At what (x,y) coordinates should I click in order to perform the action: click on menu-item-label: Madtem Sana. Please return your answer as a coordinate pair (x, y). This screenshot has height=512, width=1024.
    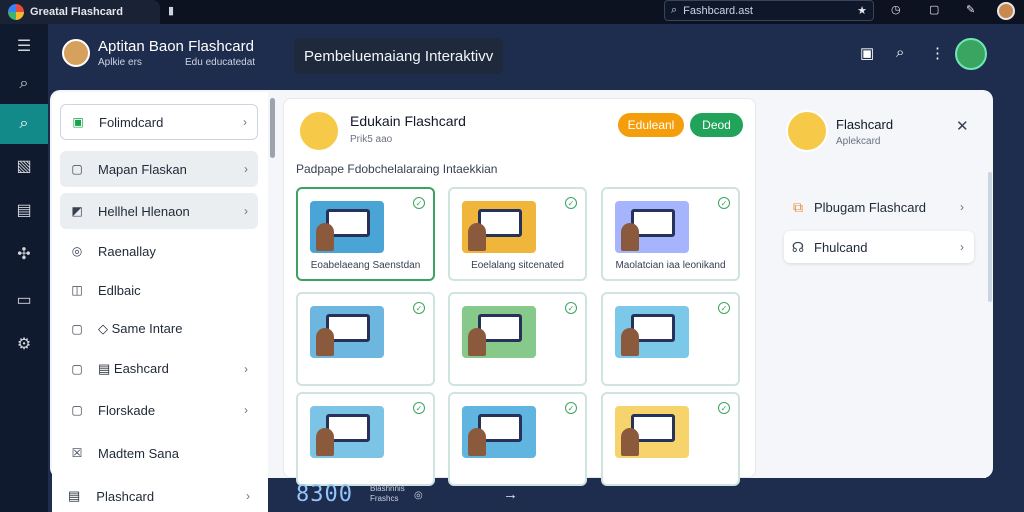
    Looking at the image, I should click on (138, 453).